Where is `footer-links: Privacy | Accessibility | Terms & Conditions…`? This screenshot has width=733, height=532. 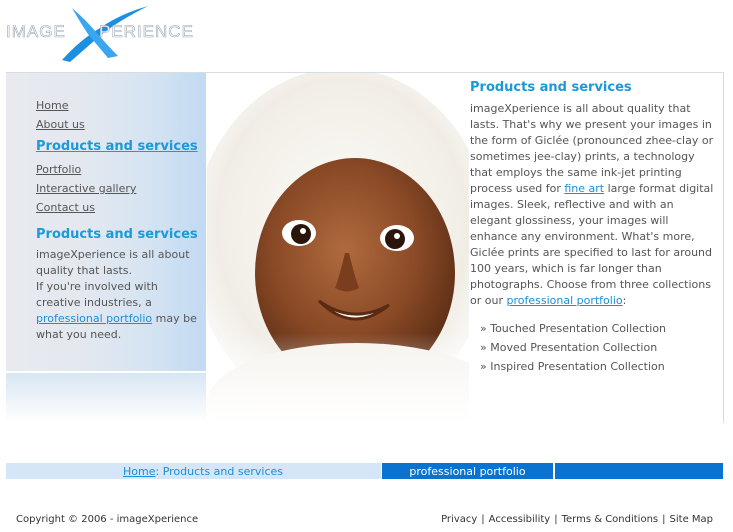 footer-links: Privacy | Accessibility | Terms & Conditions… is located at coordinates (577, 519).